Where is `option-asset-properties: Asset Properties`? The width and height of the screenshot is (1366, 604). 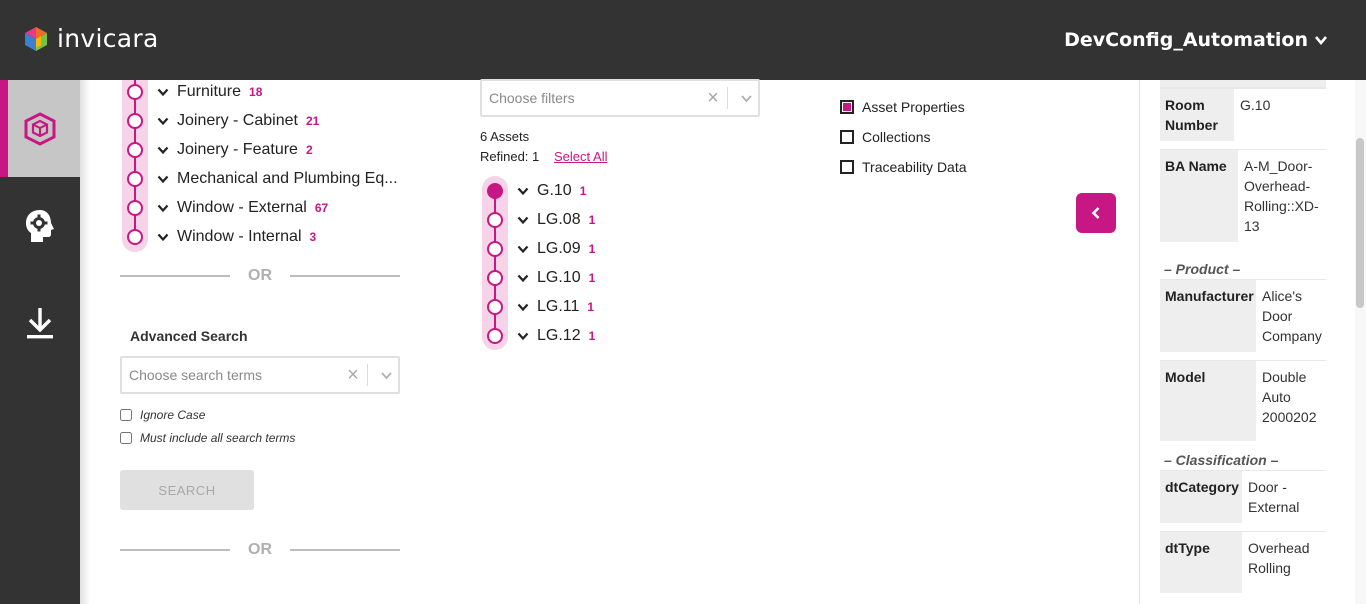
option-asset-properties: Asset Properties is located at coordinates (902, 107).